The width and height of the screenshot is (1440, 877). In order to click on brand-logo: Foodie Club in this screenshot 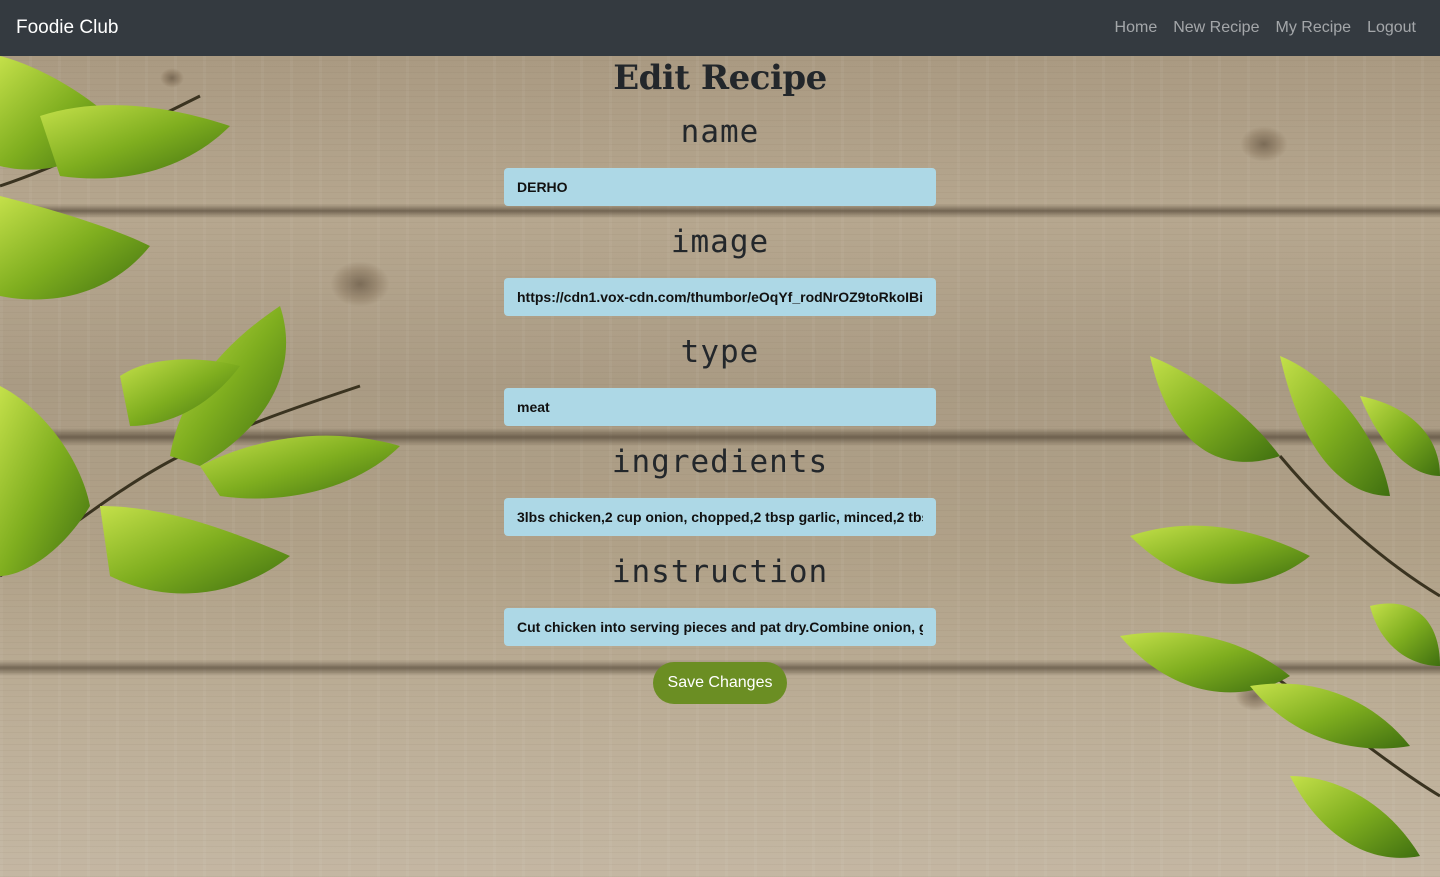, I will do `click(67, 28)`.